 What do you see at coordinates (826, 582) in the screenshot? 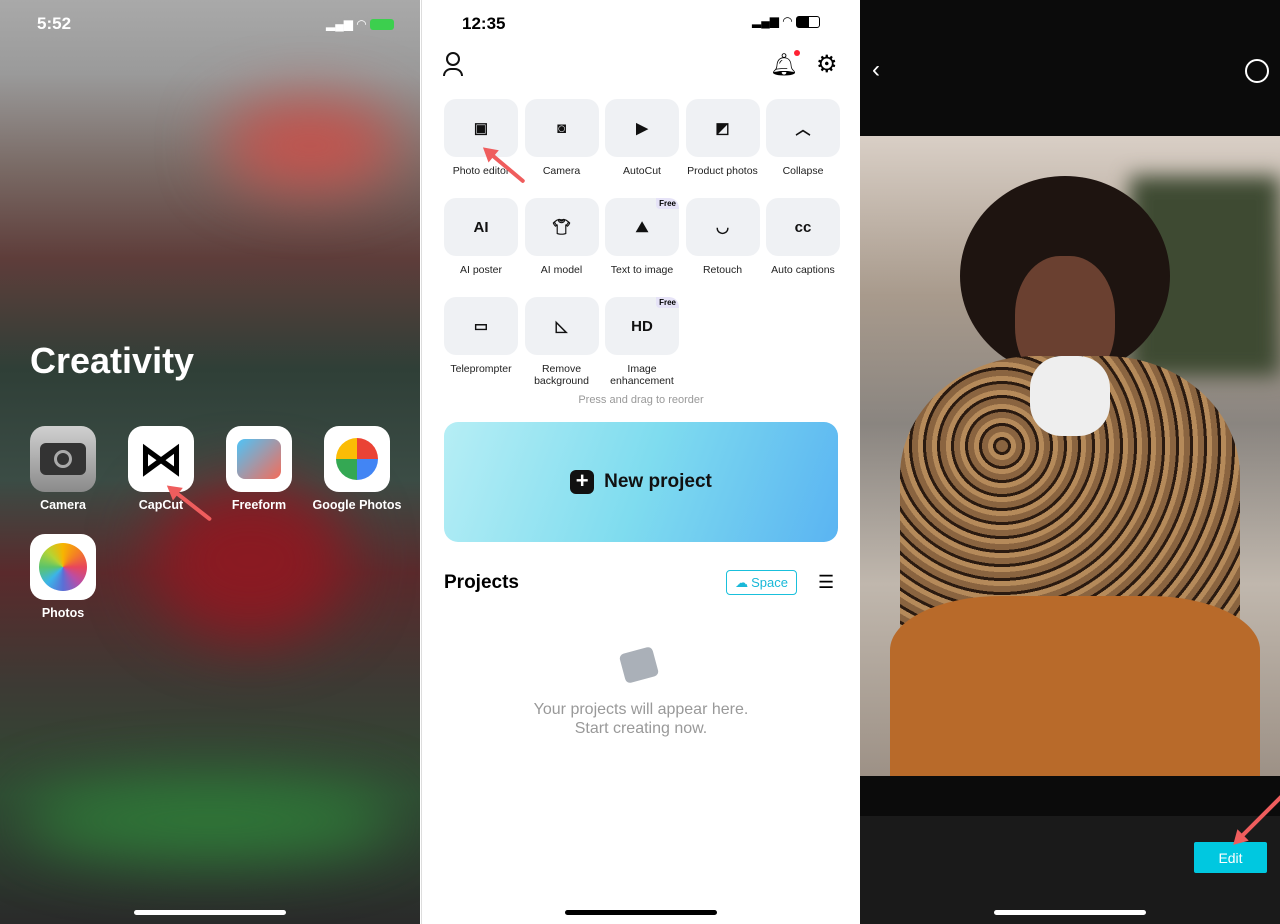
I see `manage-list-icon: ☰` at bounding box center [826, 582].